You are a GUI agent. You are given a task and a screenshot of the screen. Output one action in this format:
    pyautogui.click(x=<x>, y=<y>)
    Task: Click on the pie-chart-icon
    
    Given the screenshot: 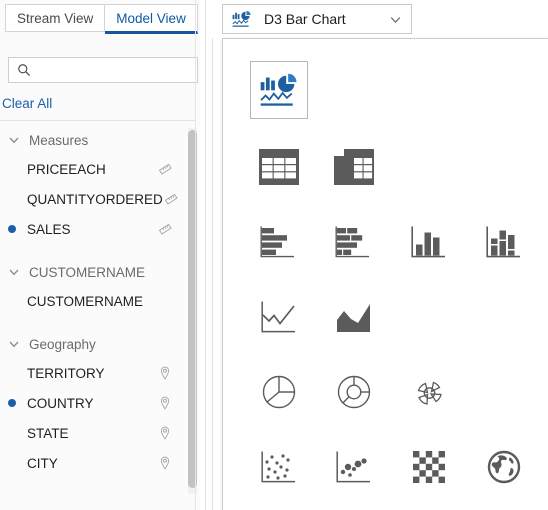 What is the action you would take?
    pyautogui.click(x=278, y=392)
    